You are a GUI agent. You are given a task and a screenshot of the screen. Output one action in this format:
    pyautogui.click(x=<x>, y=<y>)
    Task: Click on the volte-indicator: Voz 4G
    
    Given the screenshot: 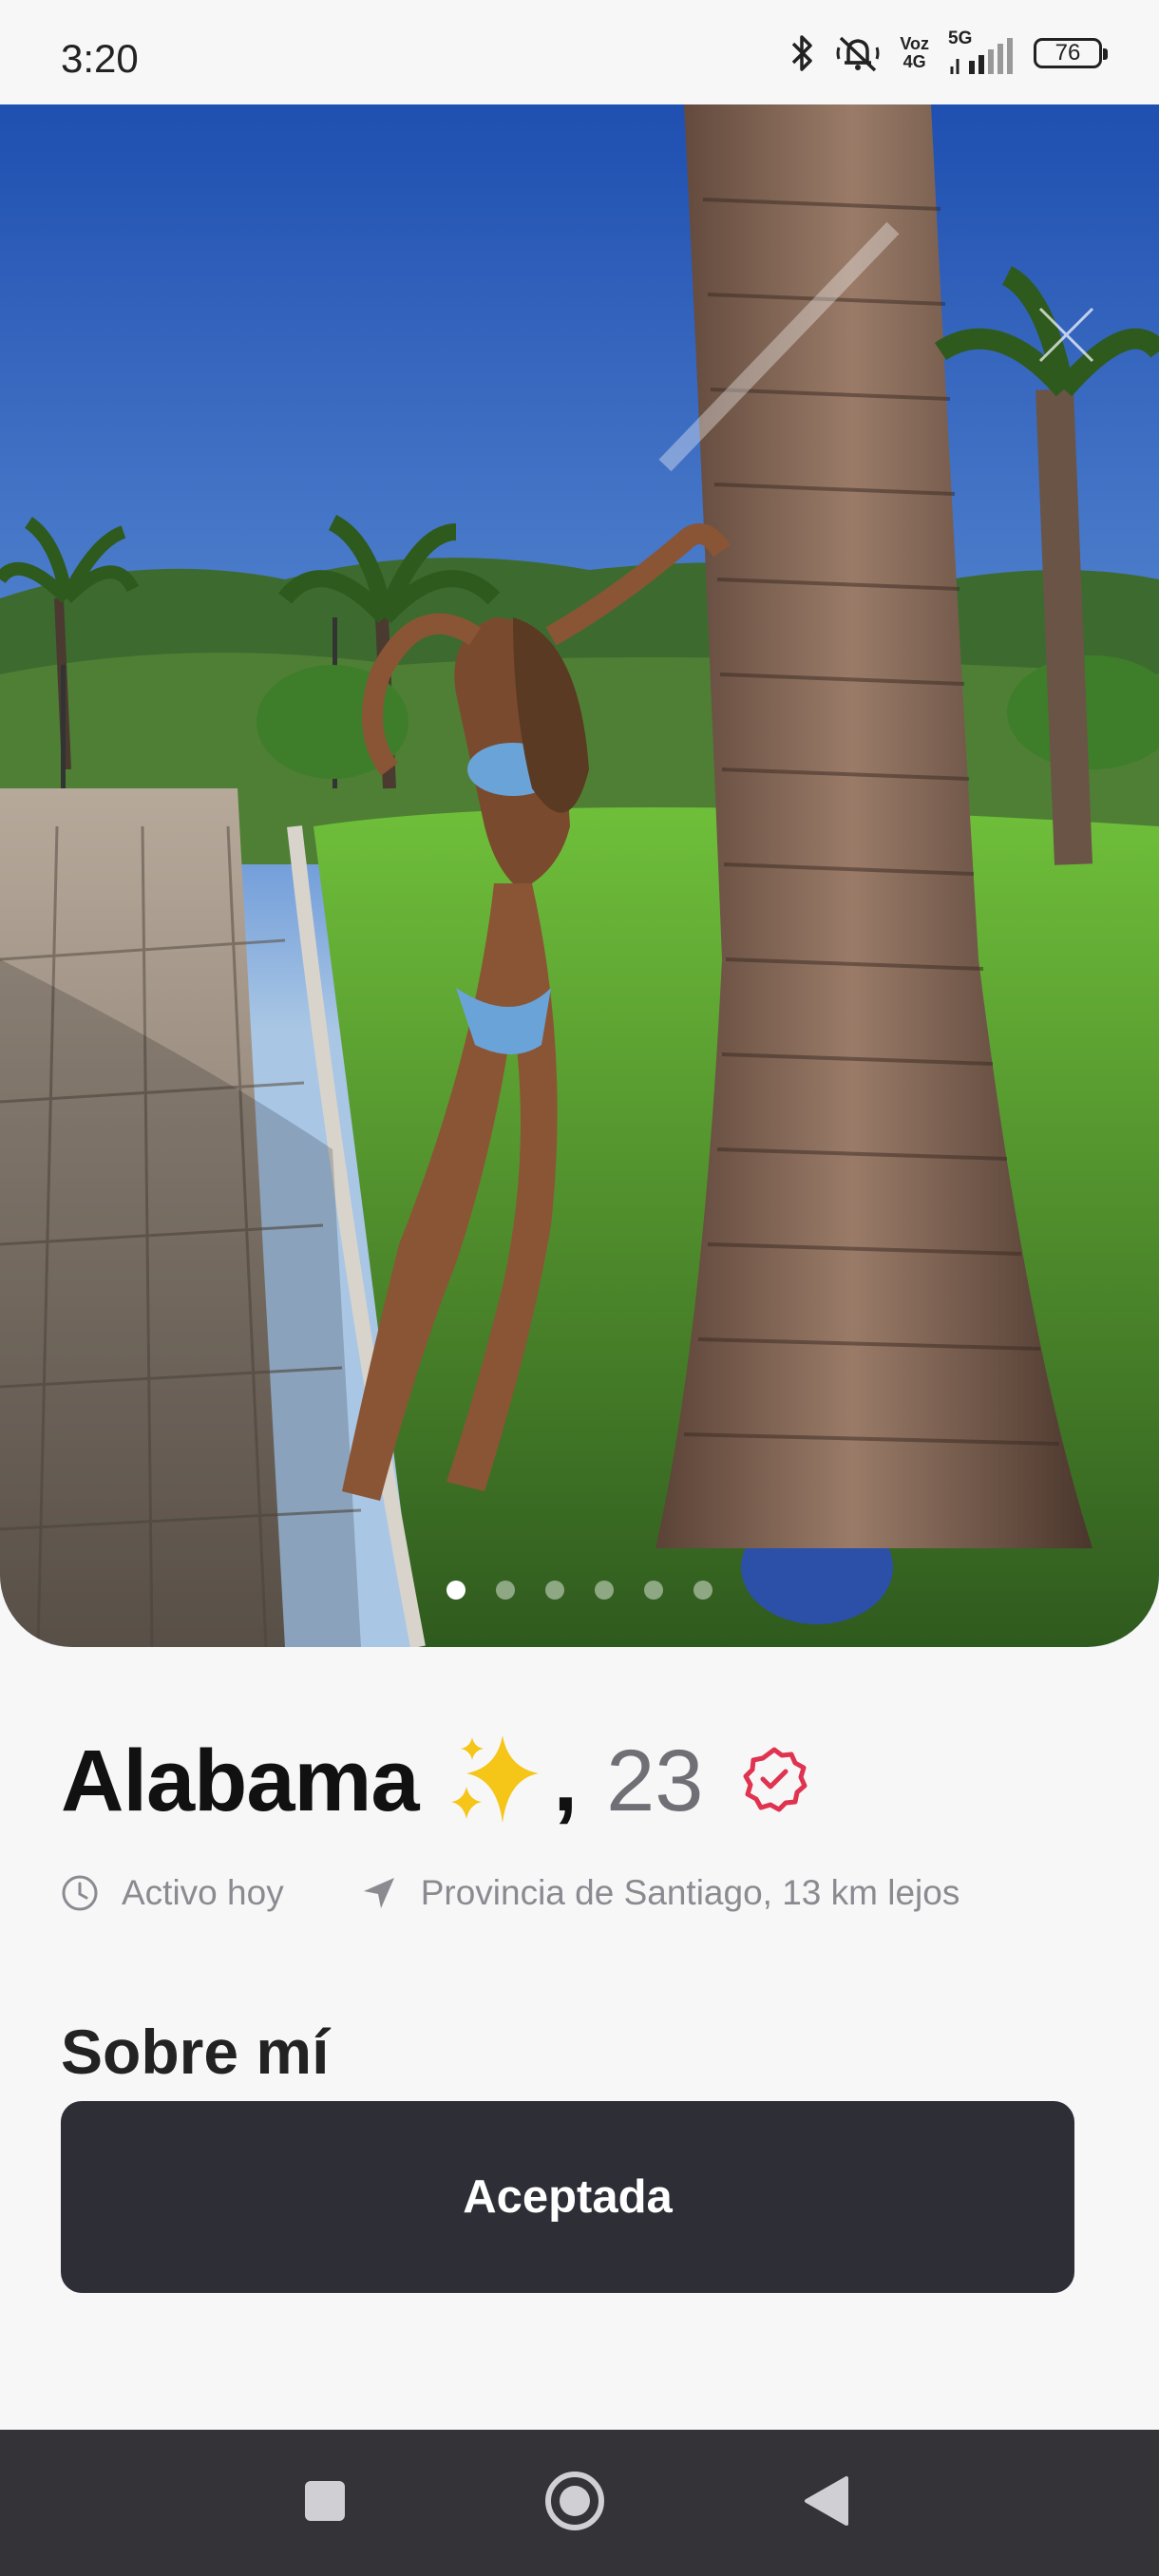 What is the action you would take?
    pyautogui.click(x=914, y=52)
    